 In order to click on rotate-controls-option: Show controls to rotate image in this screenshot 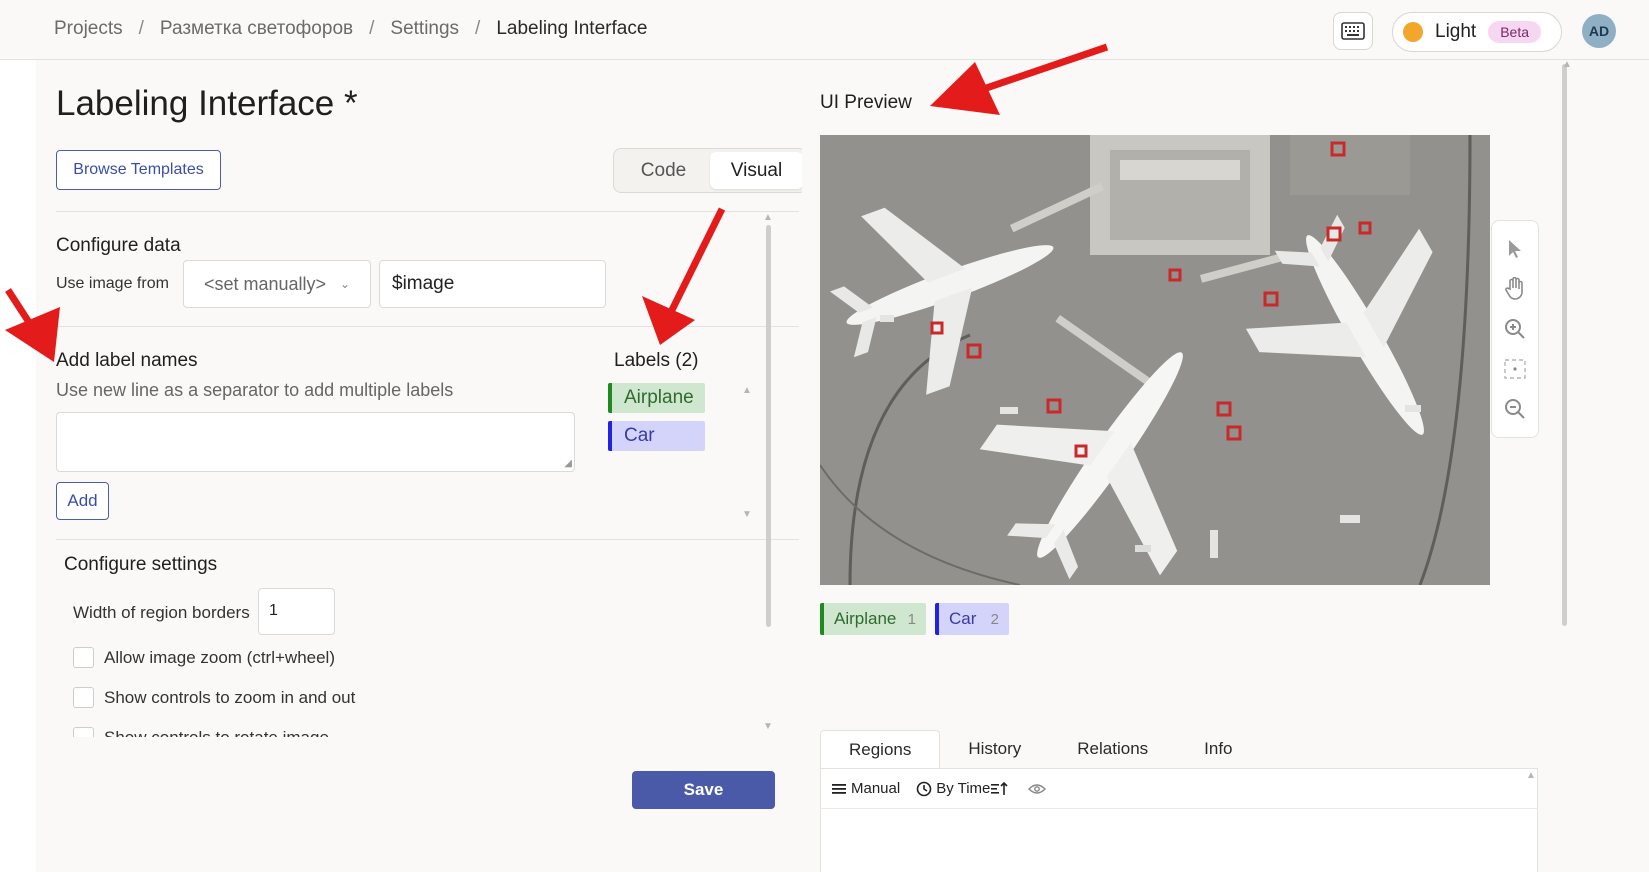, I will do `click(201, 732)`.